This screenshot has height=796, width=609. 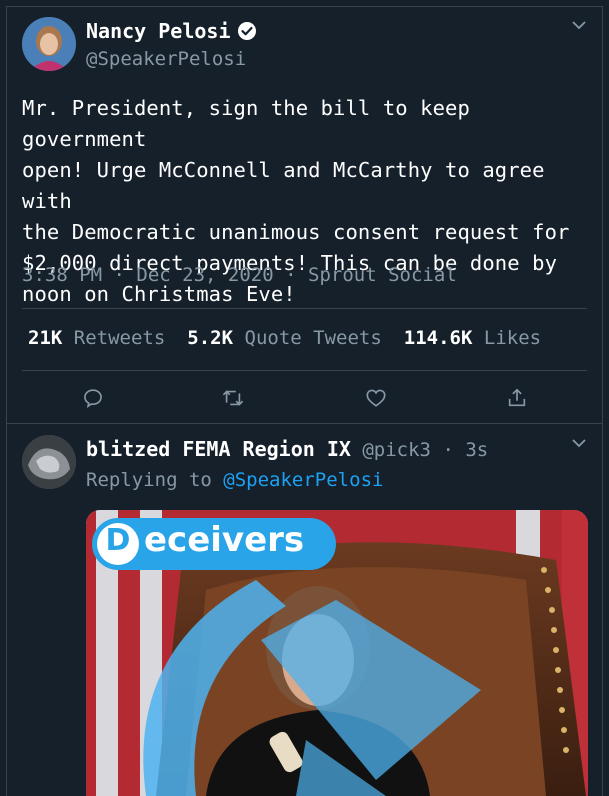 What do you see at coordinates (303, 480) in the screenshot?
I see `replying-to-handle: @SpeakerPelosi` at bounding box center [303, 480].